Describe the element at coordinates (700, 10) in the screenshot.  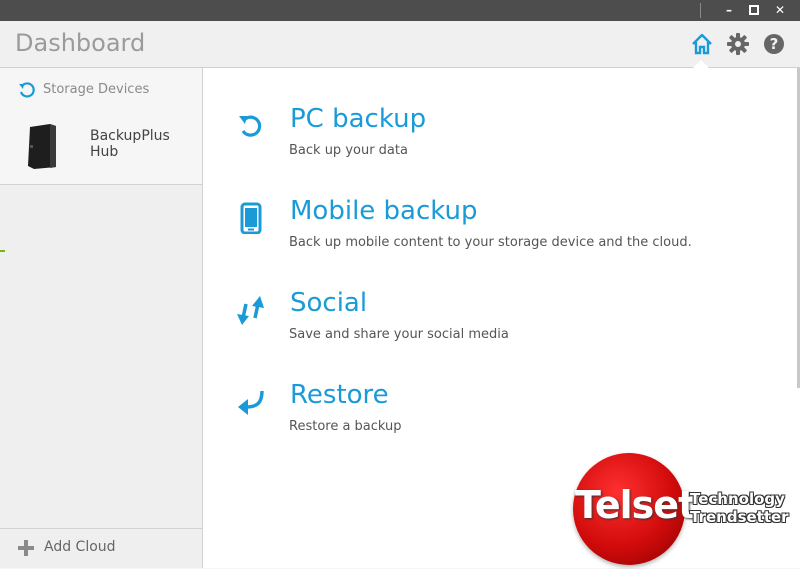
I see `titlebar-separator` at that location.